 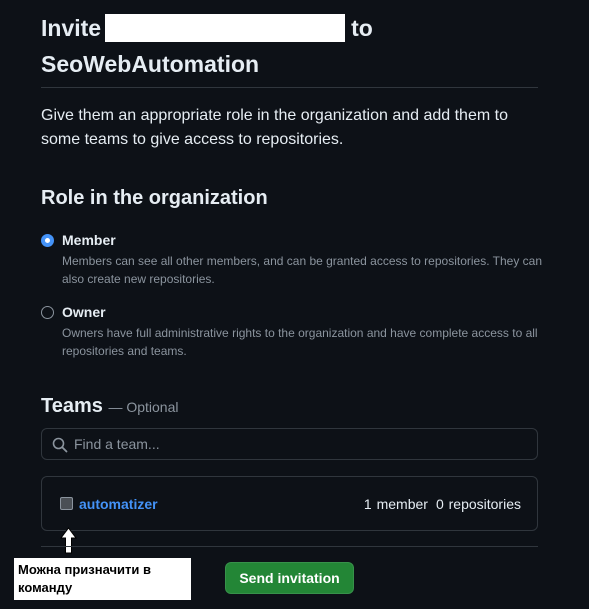 I want to click on team-search-box, so click(x=289, y=444).